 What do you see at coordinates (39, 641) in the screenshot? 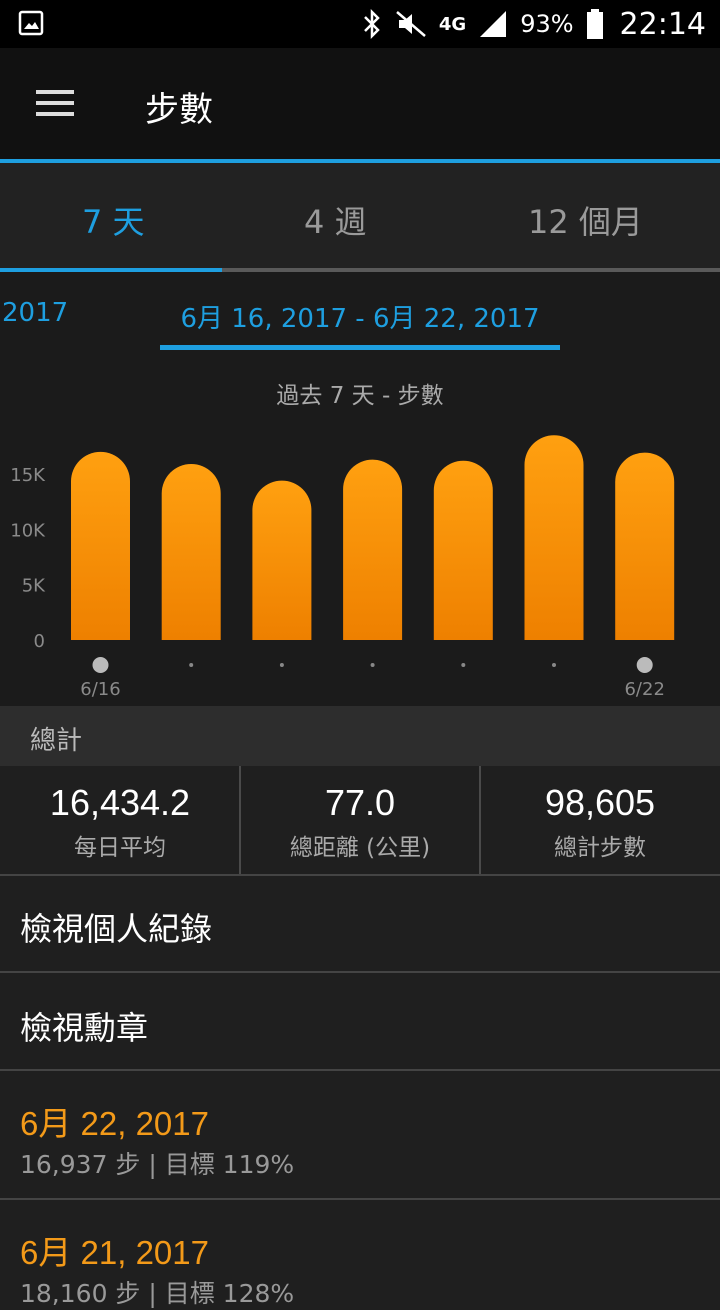
I see `y-tick-label: 0` at bounding box center [39, 641].